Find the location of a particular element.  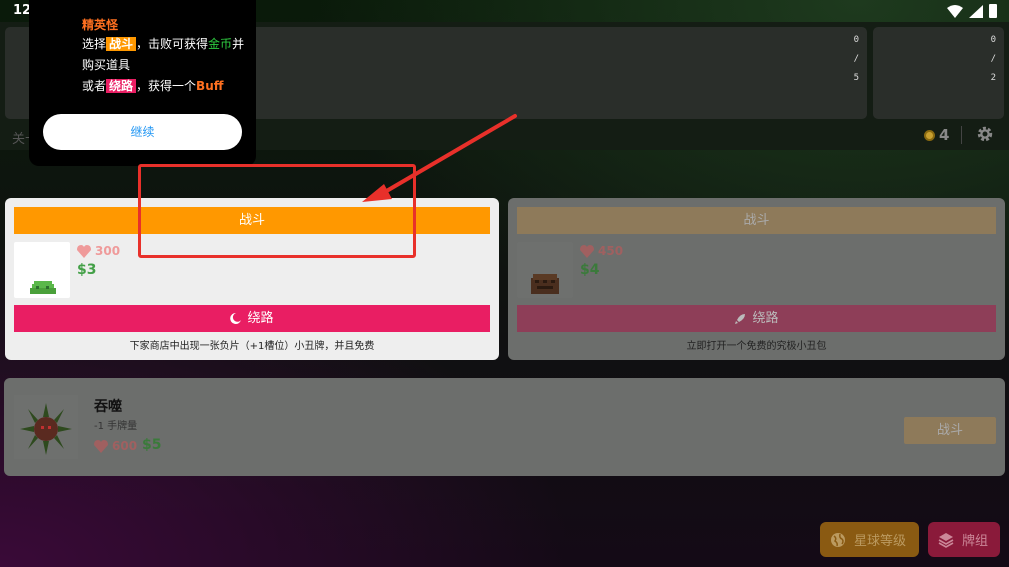

reward-value: $5 is located at coordinates (152, 445).